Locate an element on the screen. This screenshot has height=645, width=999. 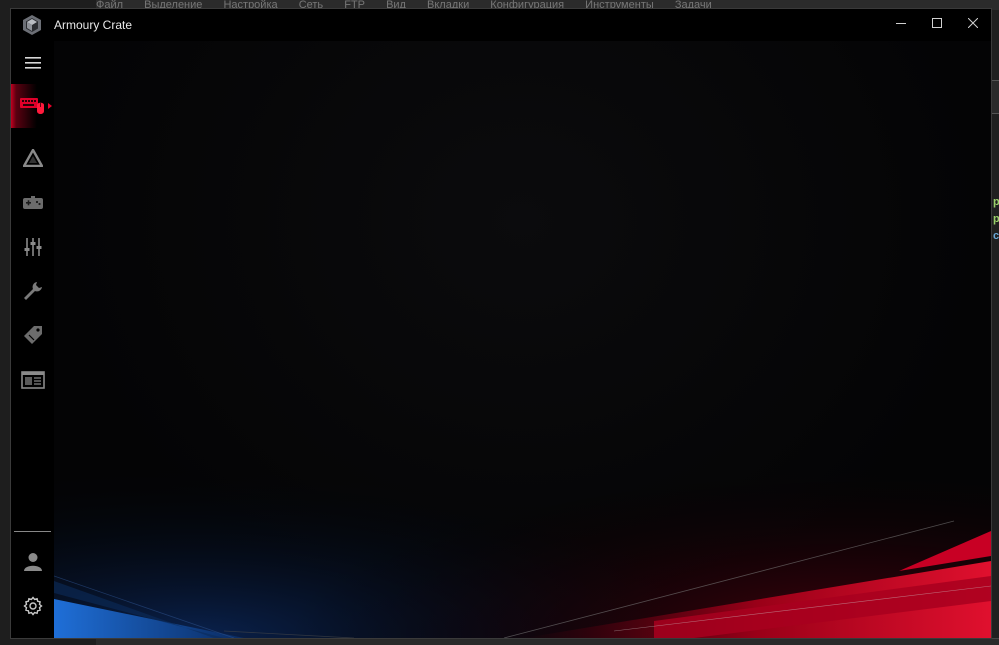
sidebar-item-tools is located at coordinates (32, 291).